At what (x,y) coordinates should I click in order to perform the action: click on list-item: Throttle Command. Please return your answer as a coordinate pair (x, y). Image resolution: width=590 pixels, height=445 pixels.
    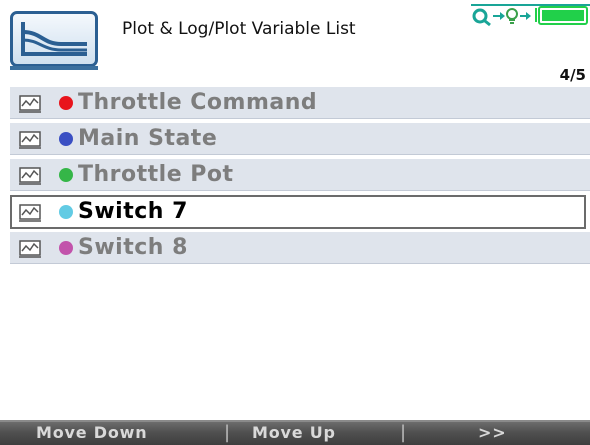
    Looking at the image, I should click on (300, 103).